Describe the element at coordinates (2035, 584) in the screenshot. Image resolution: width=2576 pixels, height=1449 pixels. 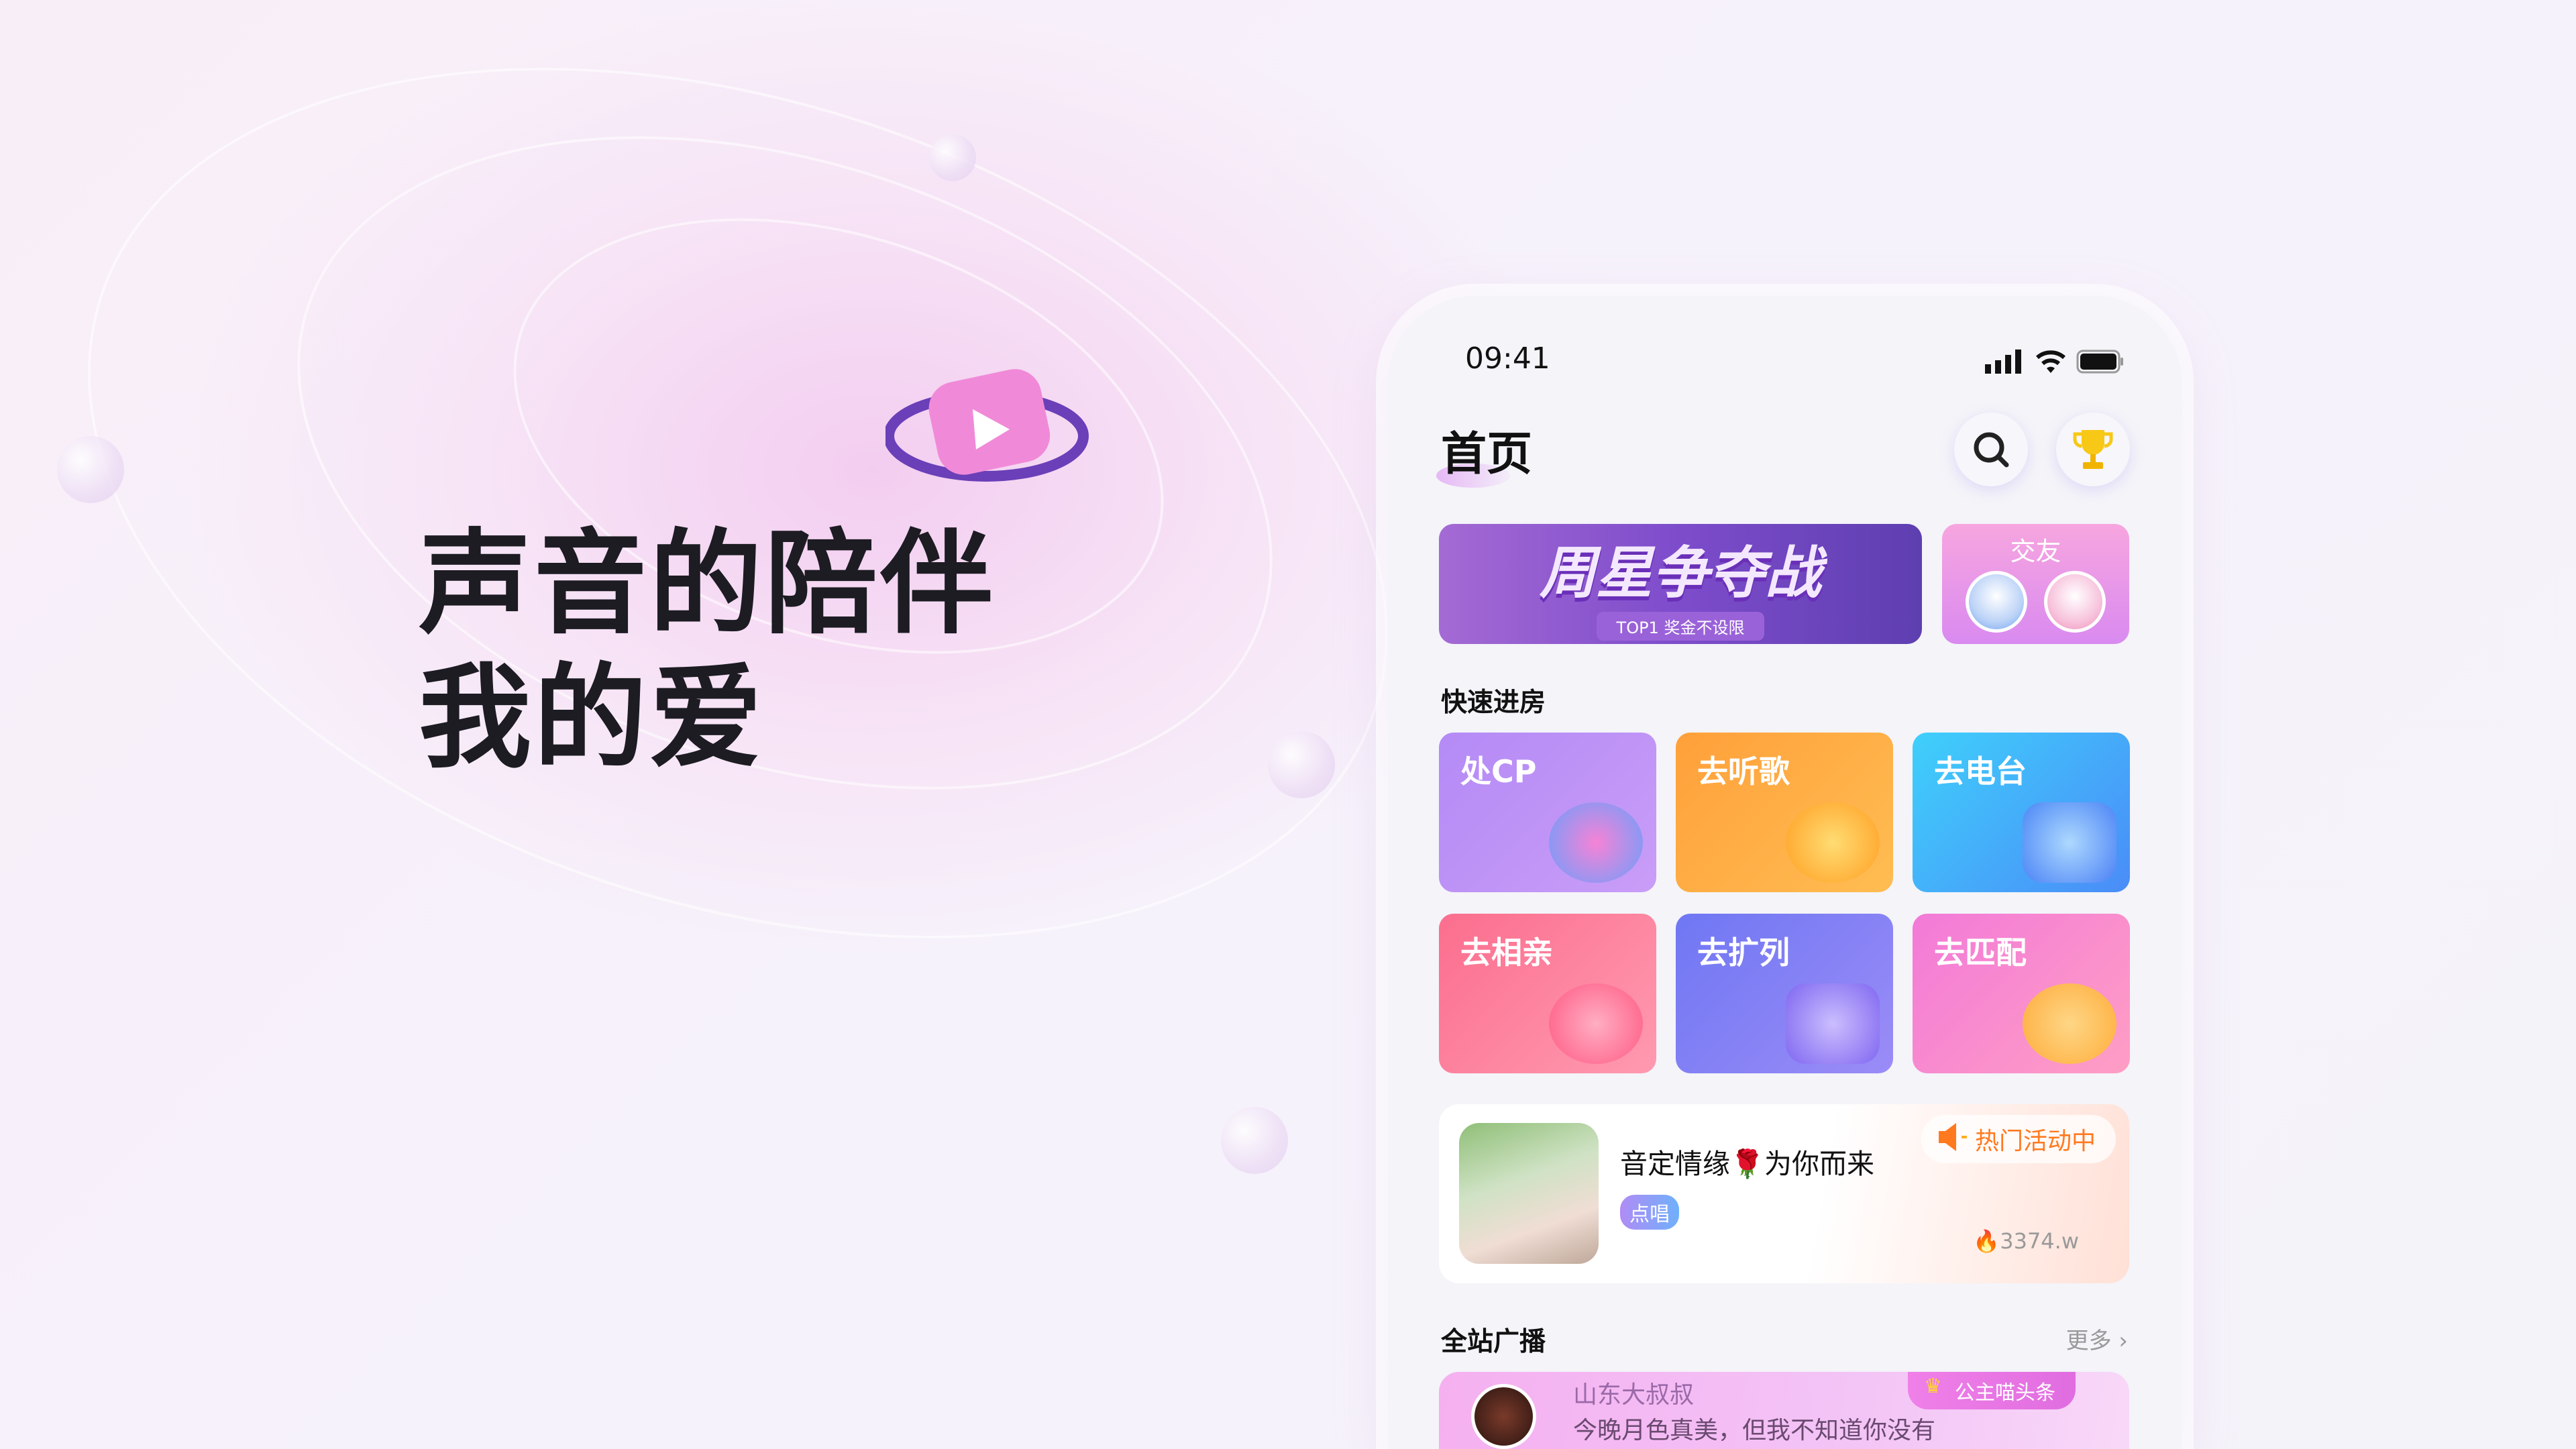
I see `make-friends-banner: 交友` at that location.